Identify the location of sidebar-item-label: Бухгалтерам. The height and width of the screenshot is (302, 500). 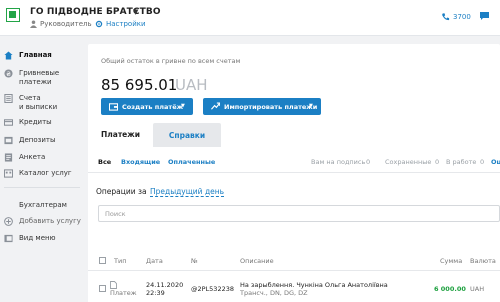
(43, 205).